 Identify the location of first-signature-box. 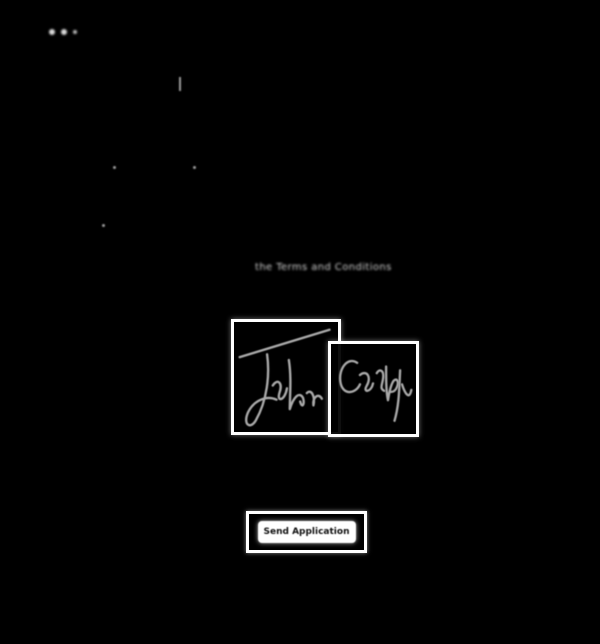
(286, 377).